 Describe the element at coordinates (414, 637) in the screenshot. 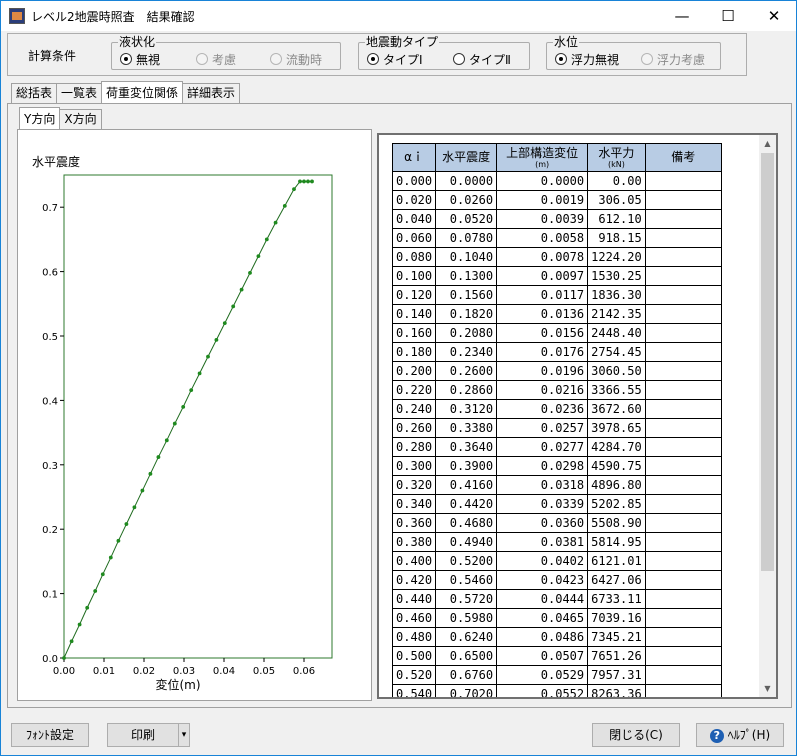

I see `table-cell: 0.480` at that location.